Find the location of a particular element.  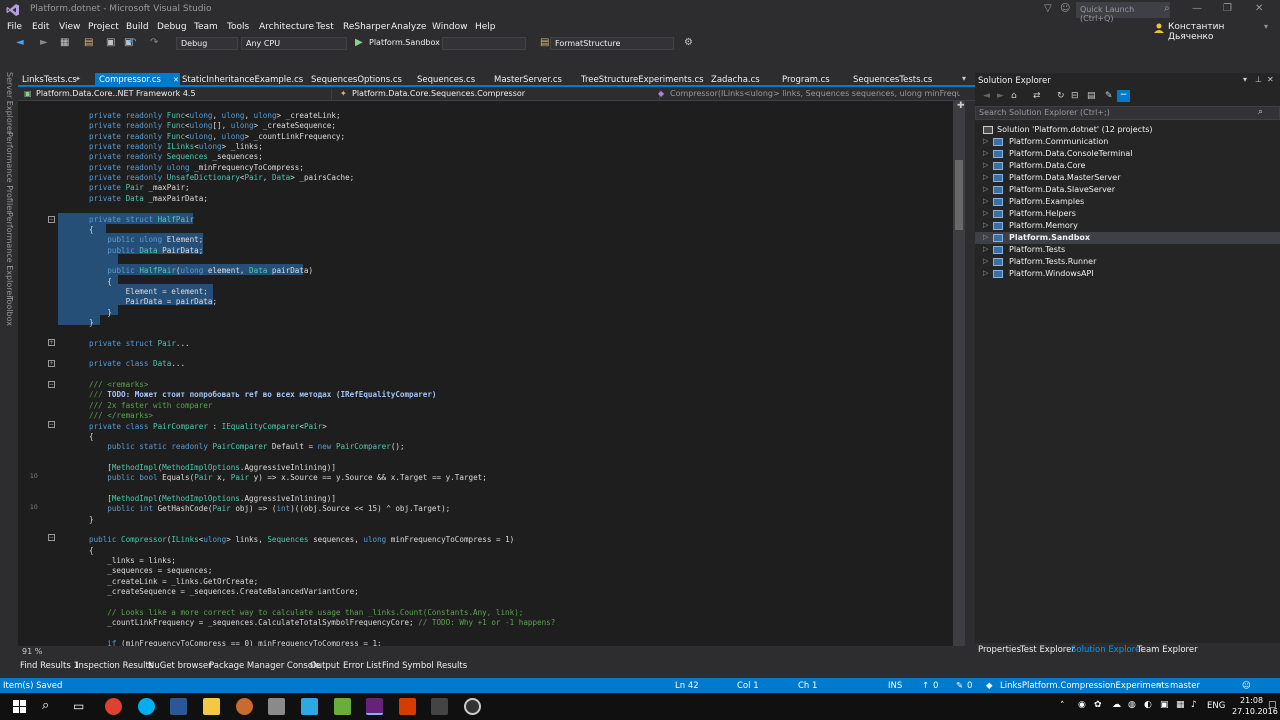

collapse-all-icon: ⊟ is located at coordinates (1075, 96).